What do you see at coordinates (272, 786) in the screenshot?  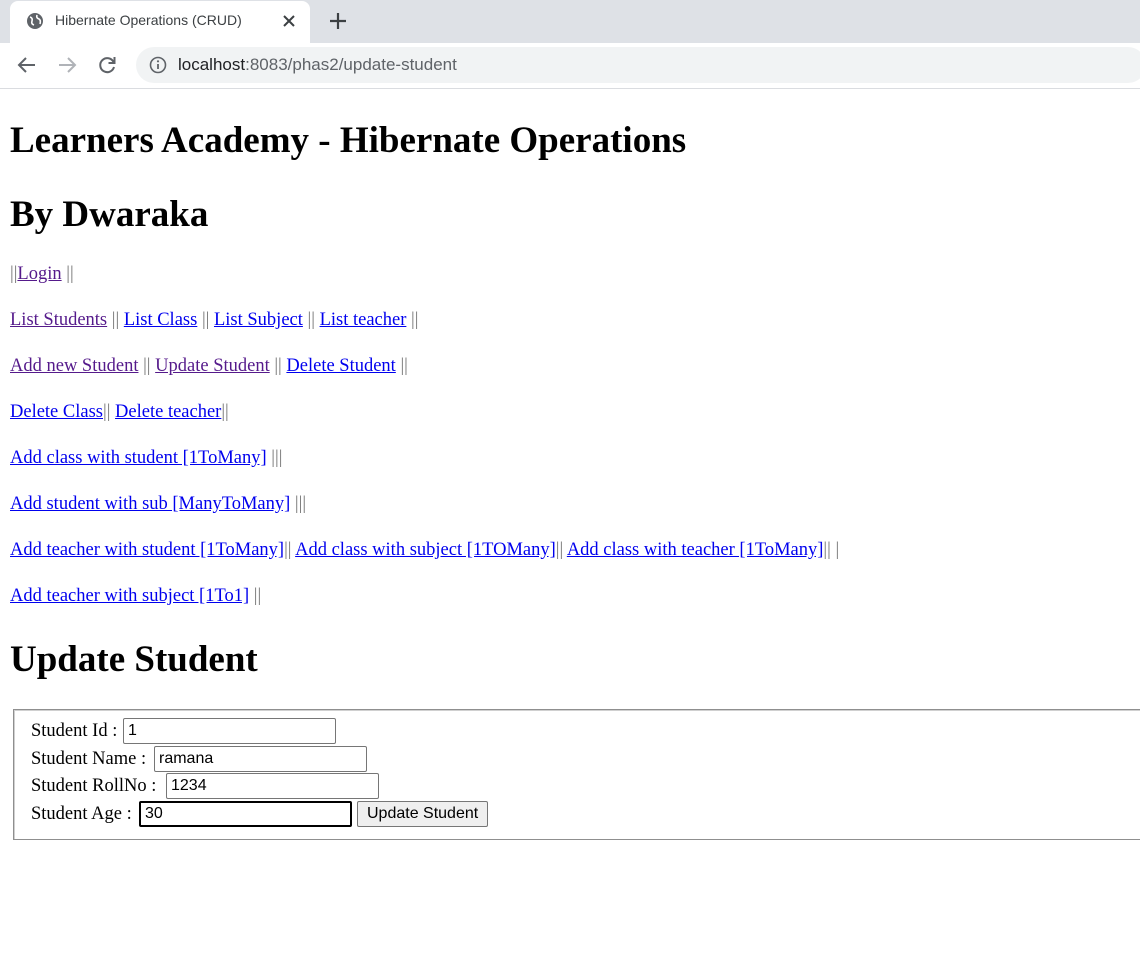 I see `student-rollno-input` at bounding box center [272, 786].